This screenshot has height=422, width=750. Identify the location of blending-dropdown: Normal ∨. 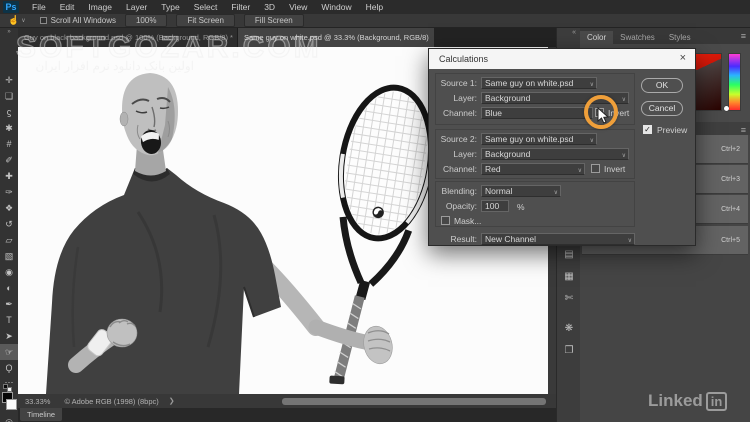
(521, 191).